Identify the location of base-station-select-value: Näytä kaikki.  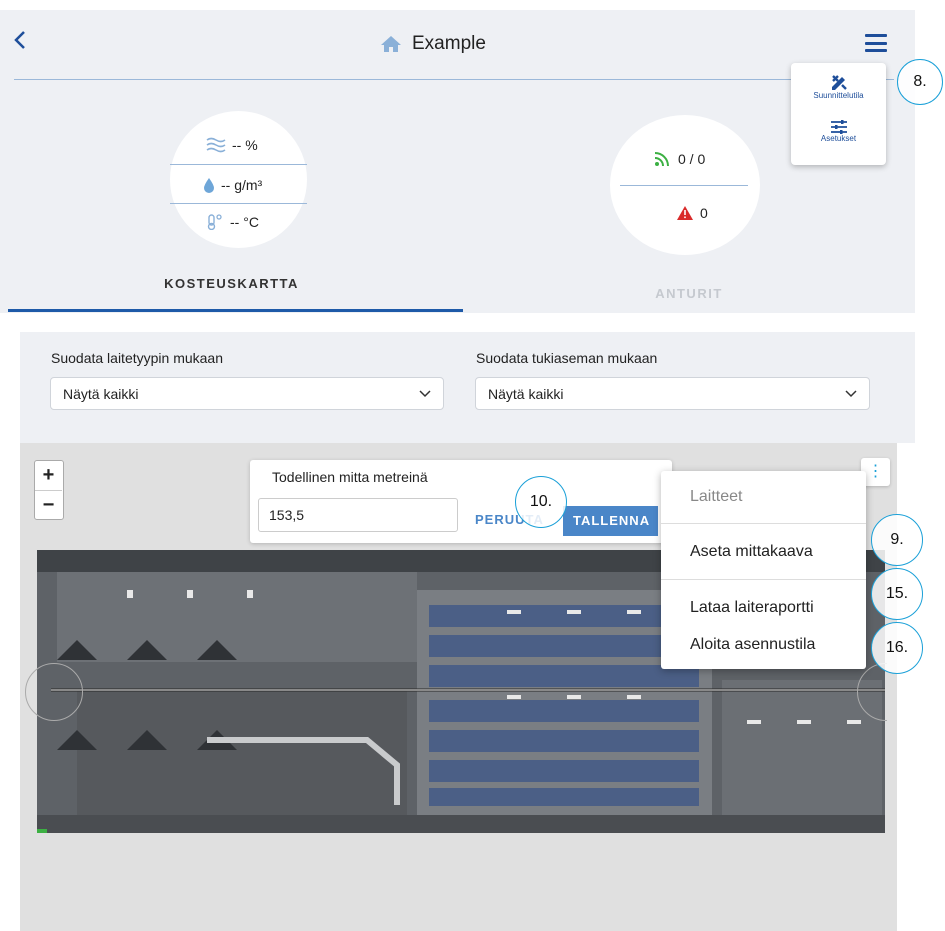
(526, 393).